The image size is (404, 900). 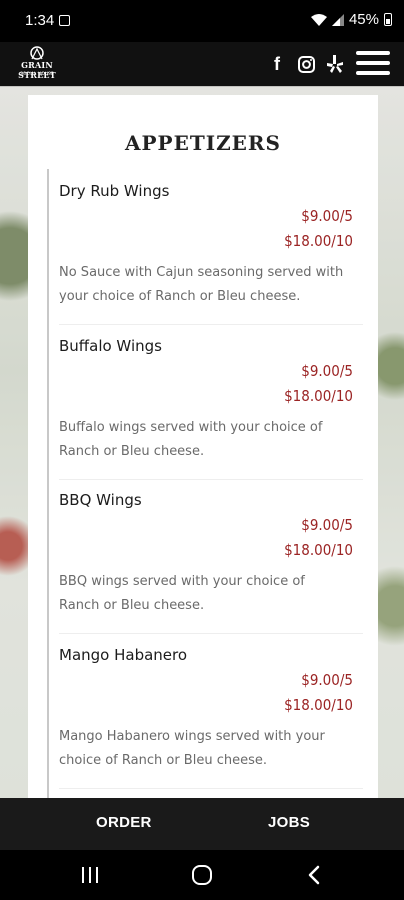 What do you see at coordinates (37, 73) in the screenshot?
I see `logo-subtext: SOCIAL HOUSE` at bounding box center [37, 73].